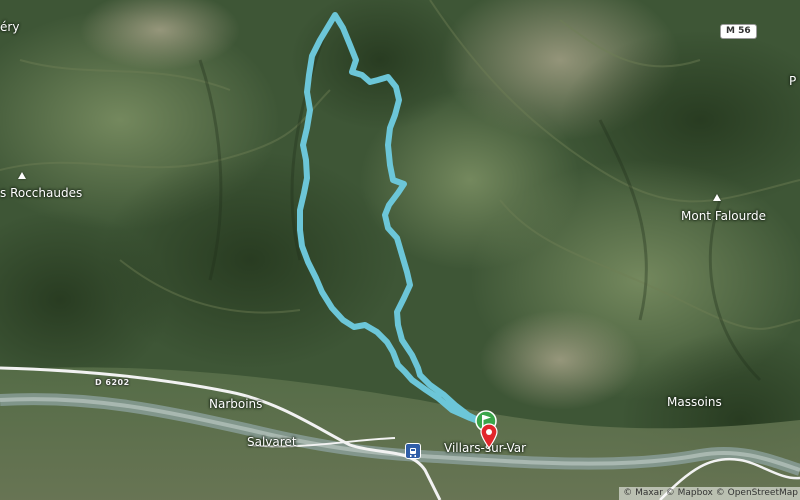 The image size is (800, 500). What do you see at coordinates (717, 197) in the screenshot?
I see `peak-icon-mont-falourde` at bounding box center [717, 197].